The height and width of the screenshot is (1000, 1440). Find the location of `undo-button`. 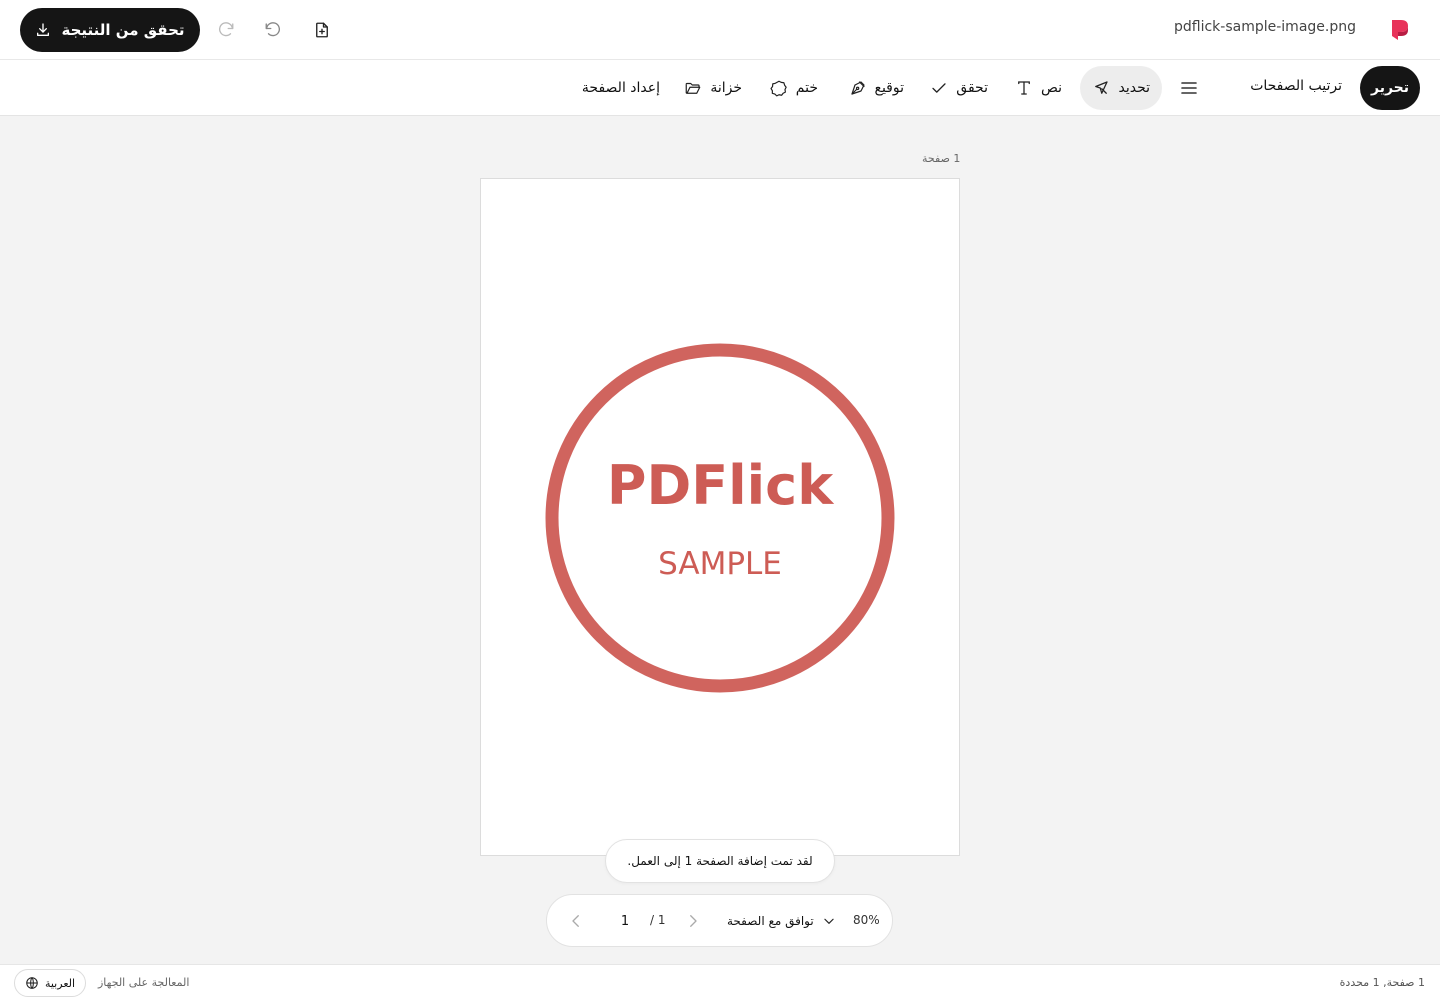

undo-button is located at coordinates (273, 30).